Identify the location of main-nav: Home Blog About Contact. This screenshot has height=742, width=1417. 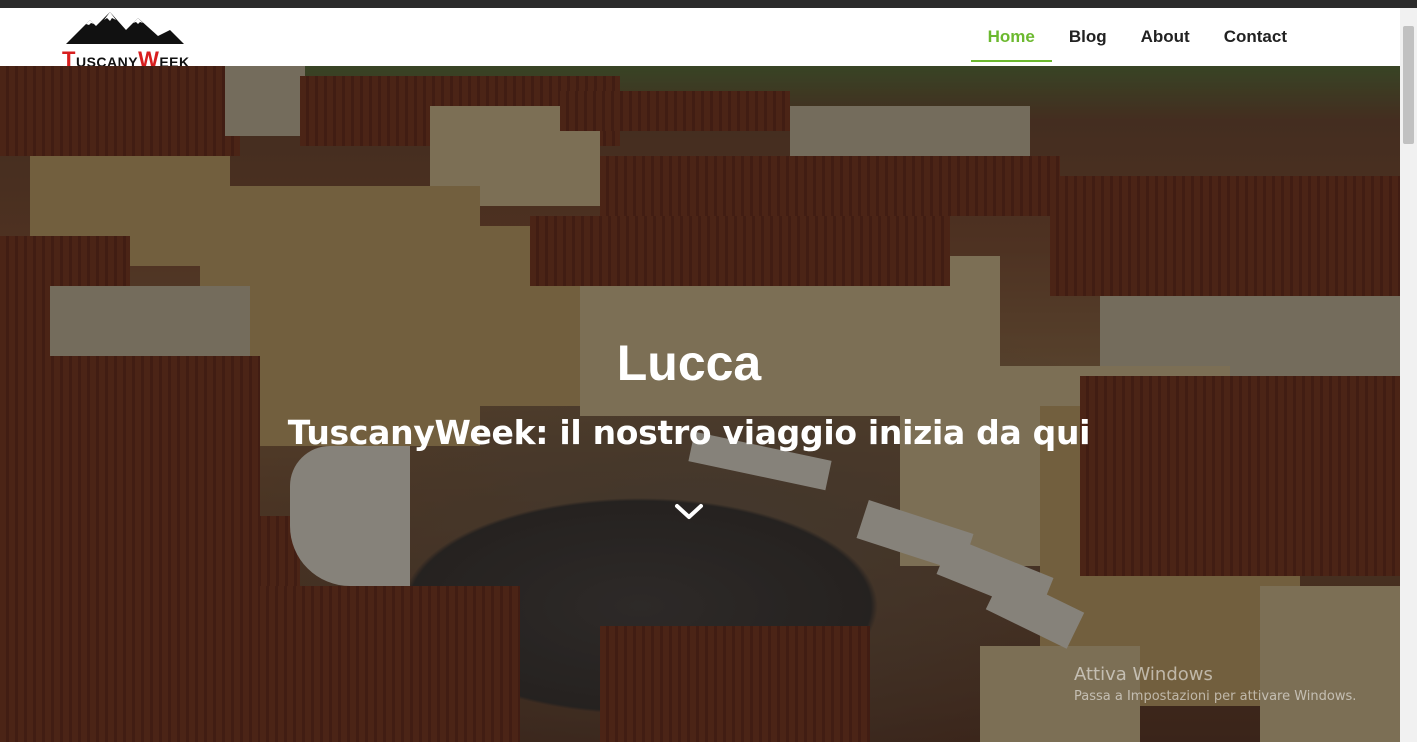
(1137, 37).